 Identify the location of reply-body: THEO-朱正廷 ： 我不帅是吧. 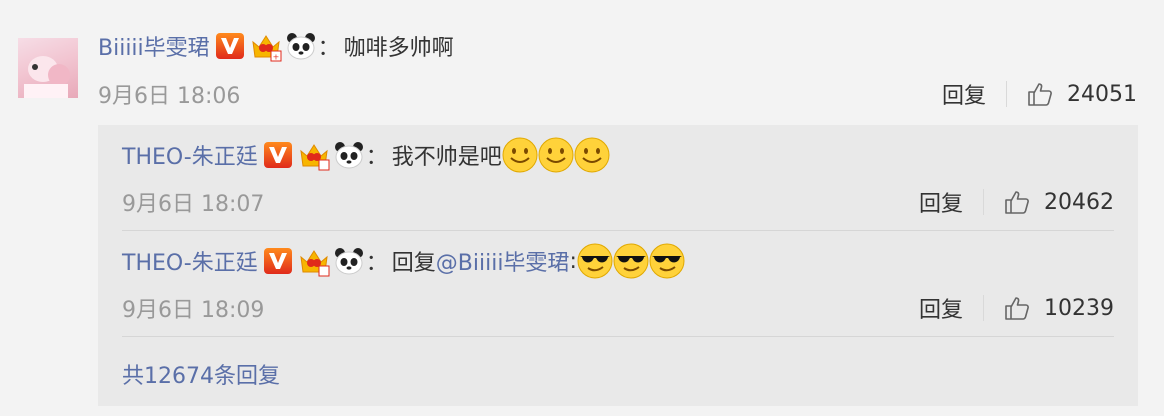
(366, 155).